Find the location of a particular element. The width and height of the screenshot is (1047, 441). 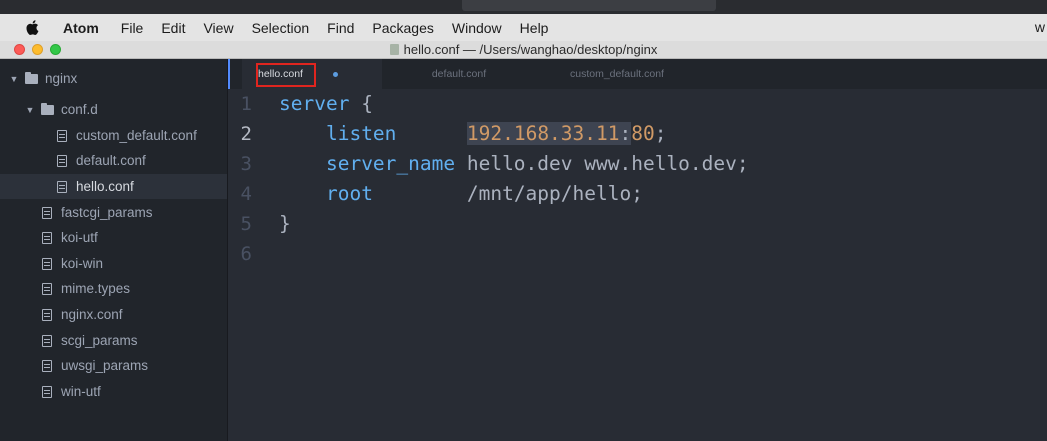

line-number: 4 is located at coordinates (246, 194).